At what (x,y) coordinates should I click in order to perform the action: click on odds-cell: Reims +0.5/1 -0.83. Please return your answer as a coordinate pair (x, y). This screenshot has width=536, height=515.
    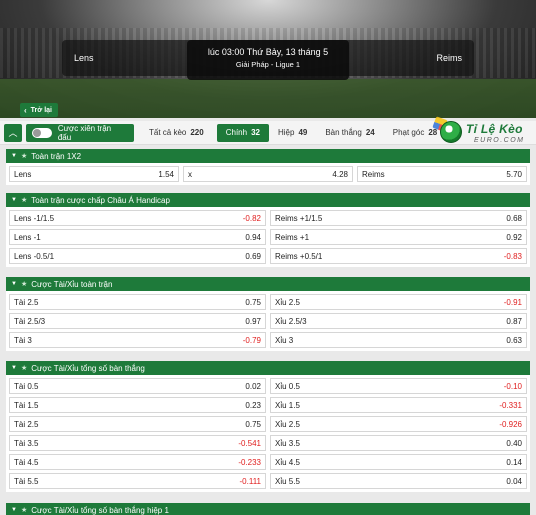
    Looking at the image, I should click on (398, 256).